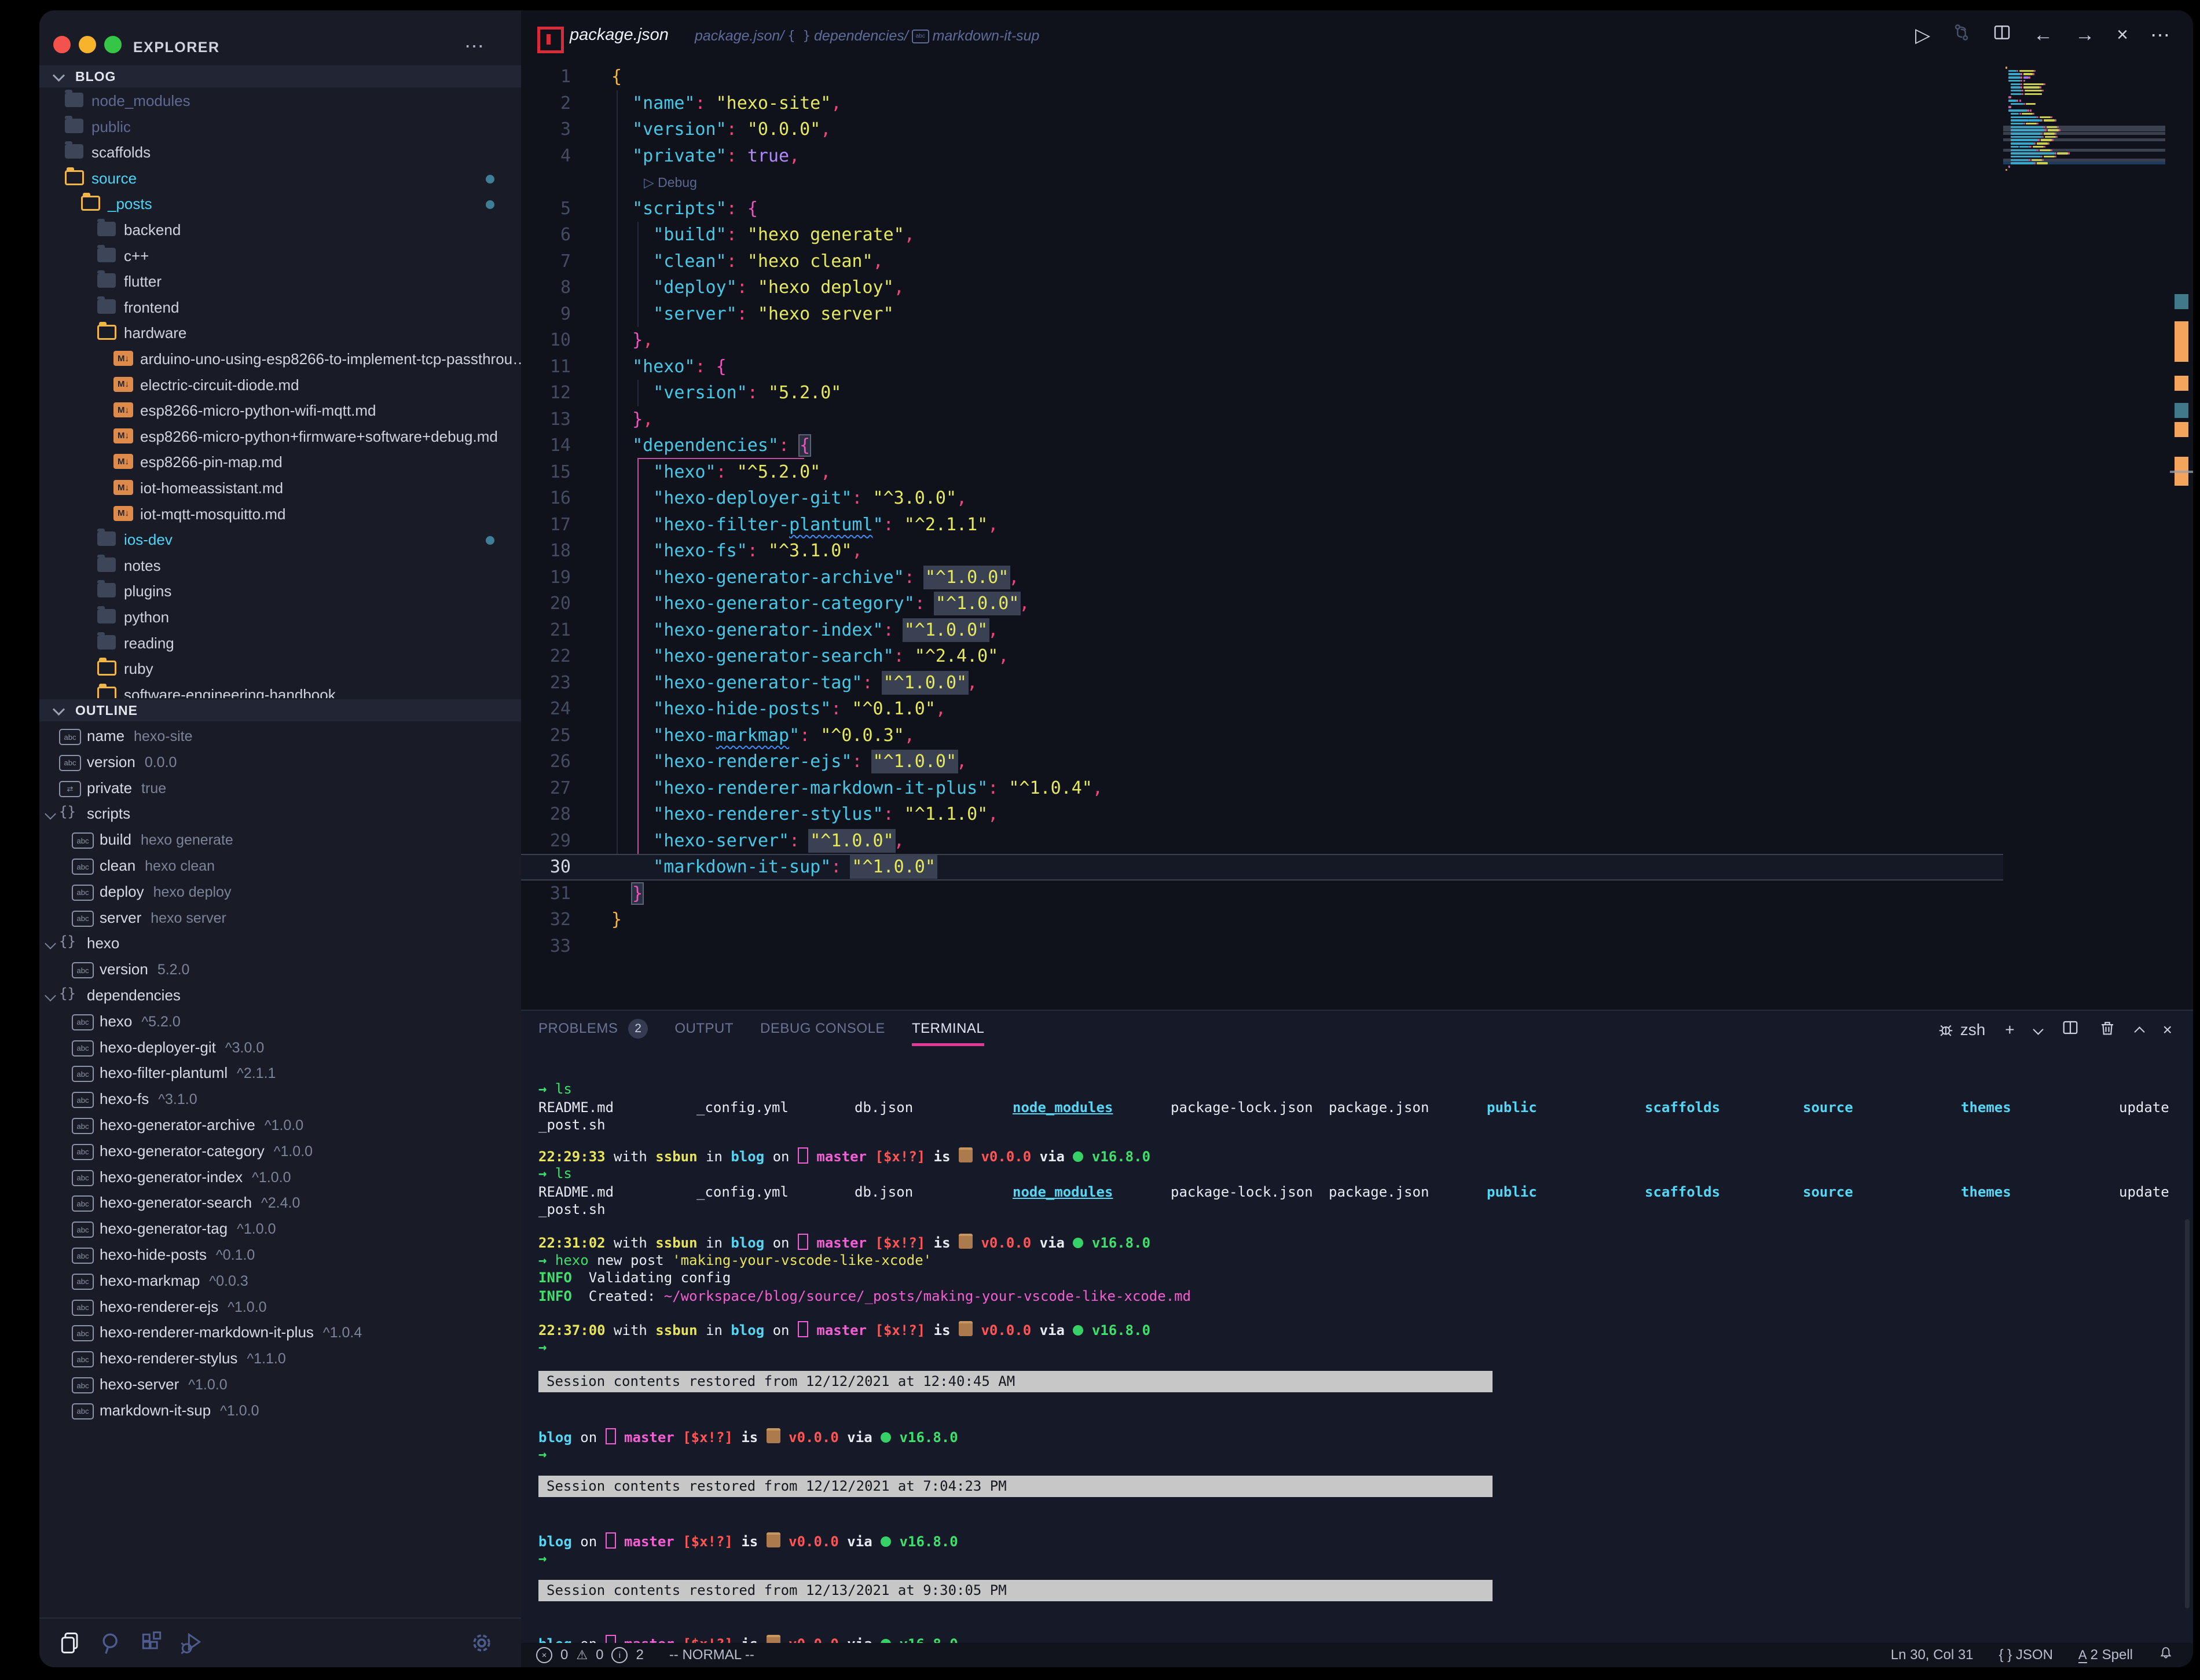 This screenshot has height=1680, width=2200. Describe the element at coordinates (2043, 35) in the screenshot. I see `back-icon: ←` at that location.